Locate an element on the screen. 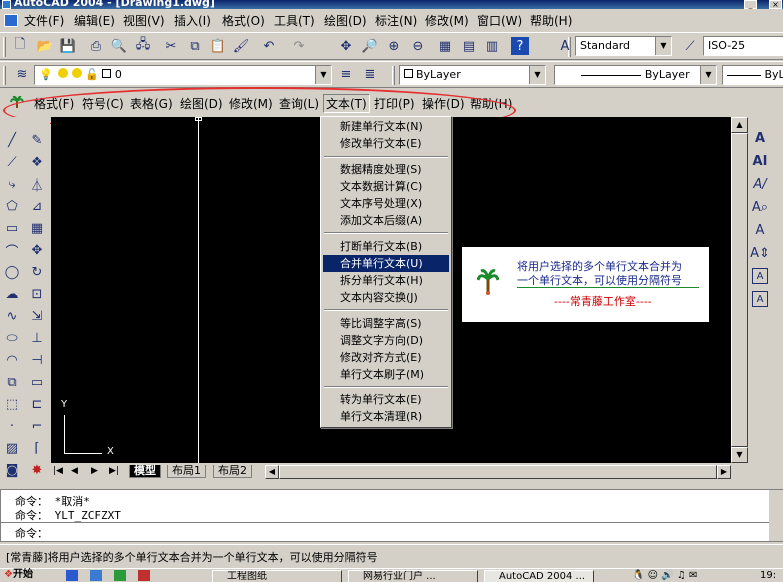  convert-space-icon: A is located at coordinates (760, 299).